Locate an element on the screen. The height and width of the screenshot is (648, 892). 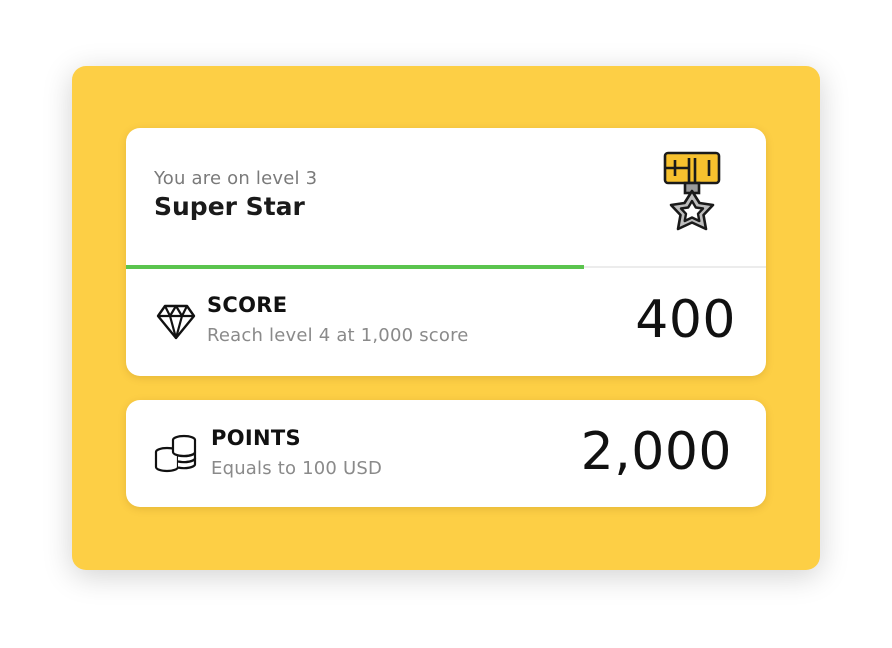
points-card: POINTS Equals to 100 USD 2,000 is located at coordinates (446, 453).